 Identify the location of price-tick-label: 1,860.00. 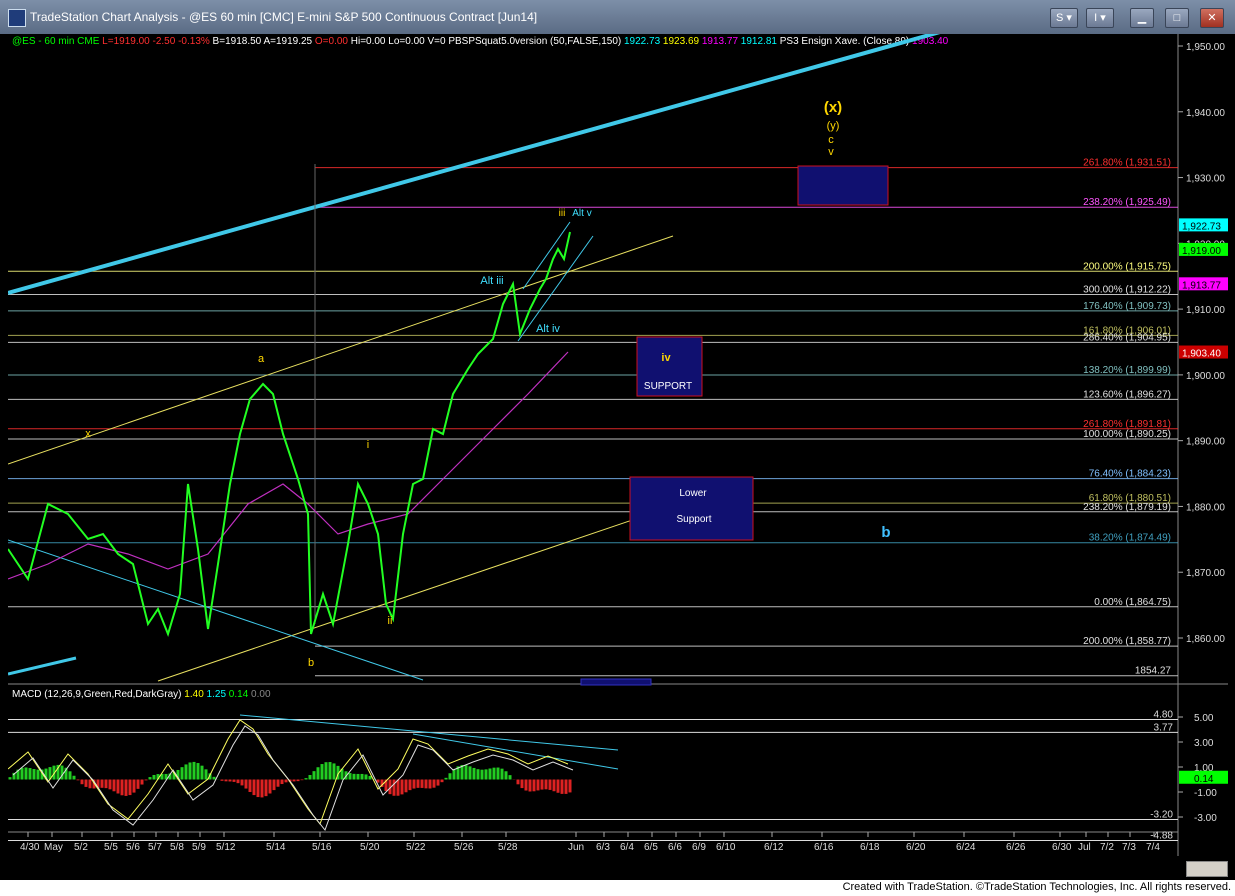
(1205, 639).